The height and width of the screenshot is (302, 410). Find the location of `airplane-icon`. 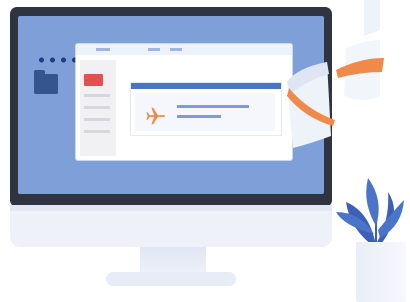

airplane-icon is located at coordinates (156, 116).